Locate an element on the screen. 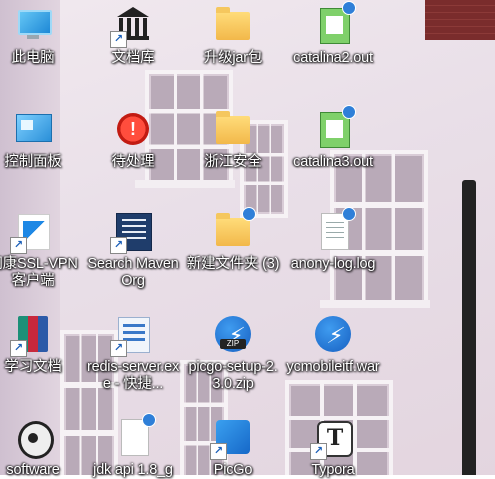 Image resolution: width=495 pixels, height=479 pixels. desktop-icon-typora: T ↗ Typora is located at coordinates (333, 447).